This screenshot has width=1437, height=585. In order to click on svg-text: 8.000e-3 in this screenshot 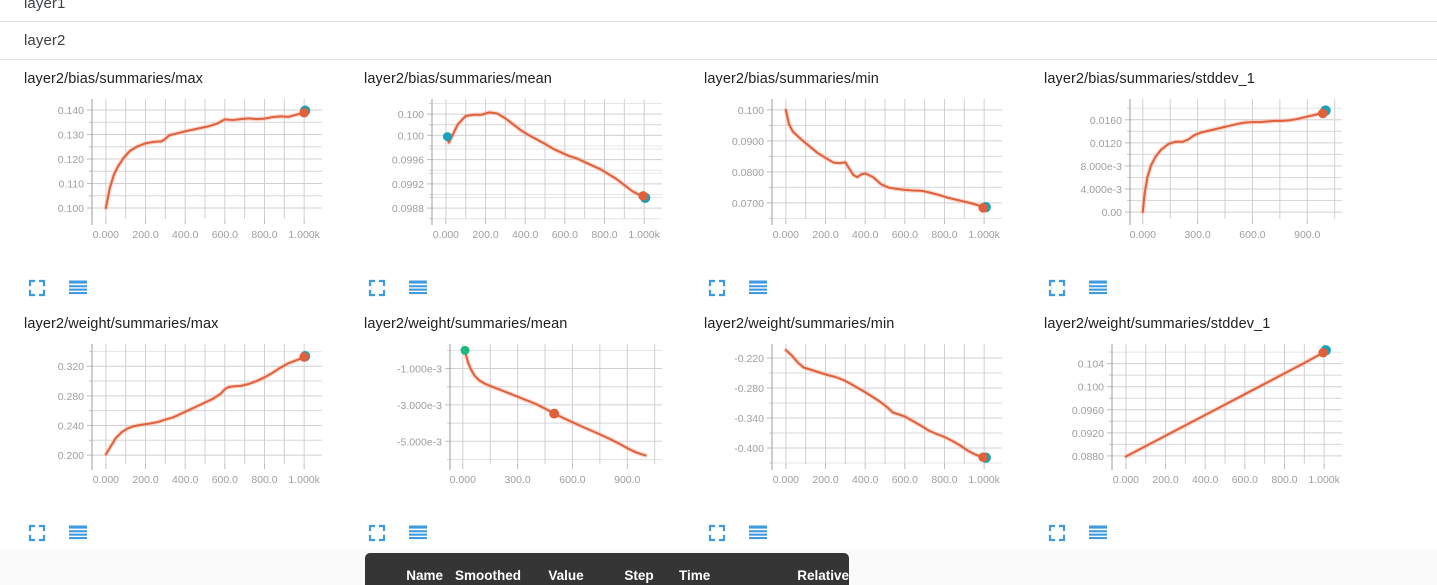, I will do `click(1102, 167)`.